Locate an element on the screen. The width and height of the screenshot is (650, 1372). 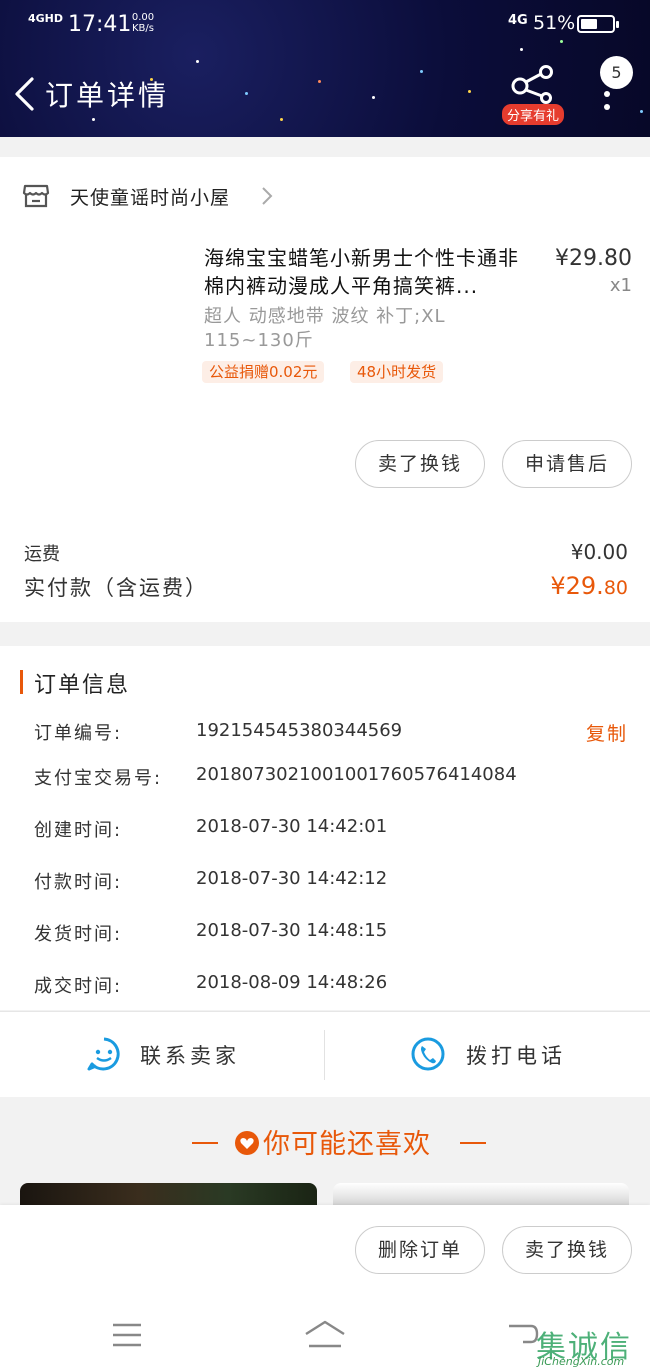
product-spec: 超人 动感地带 波纹 补丁;XL 115~130斤 is located at coordinates (325, 328).